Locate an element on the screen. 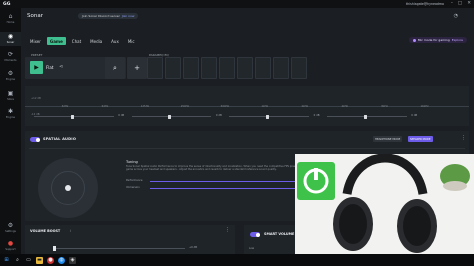 The image size is (474, 266). sidebar-item-label: Store is located at coordinates (10, 99).